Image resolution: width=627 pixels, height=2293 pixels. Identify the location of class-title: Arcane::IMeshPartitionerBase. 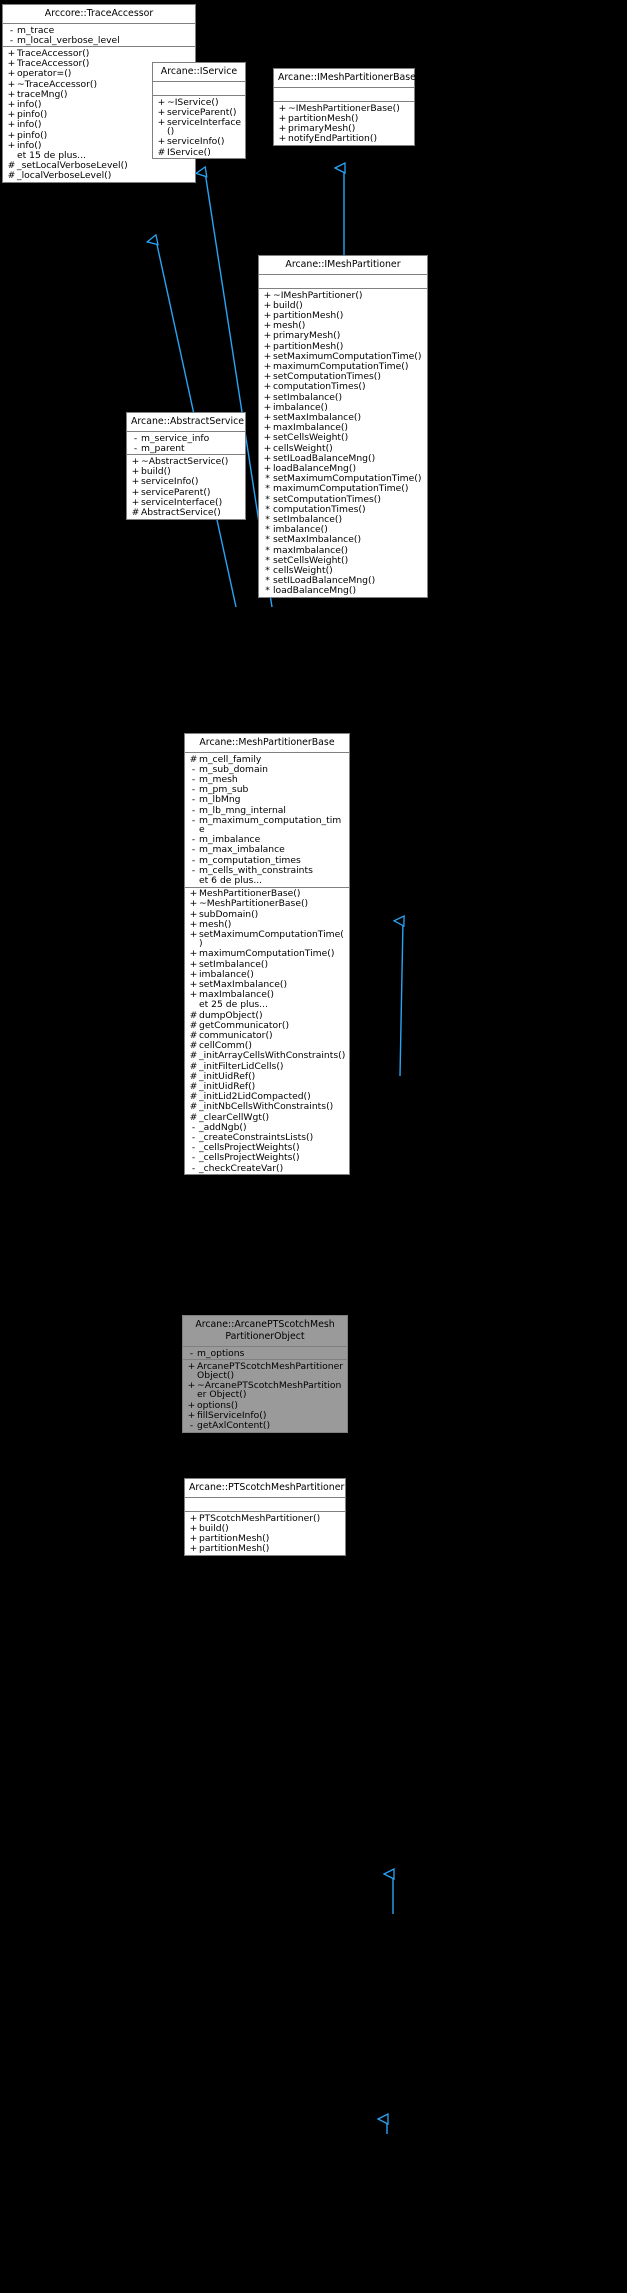
(345, 79).